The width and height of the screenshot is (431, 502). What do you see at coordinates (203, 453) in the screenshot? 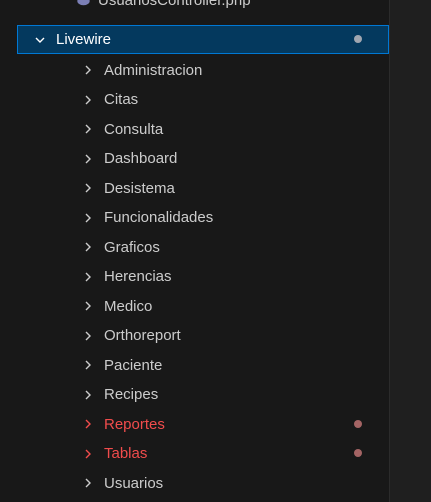
I see `folder-row-tablas: Tablas` at bounding box center [203, 453].